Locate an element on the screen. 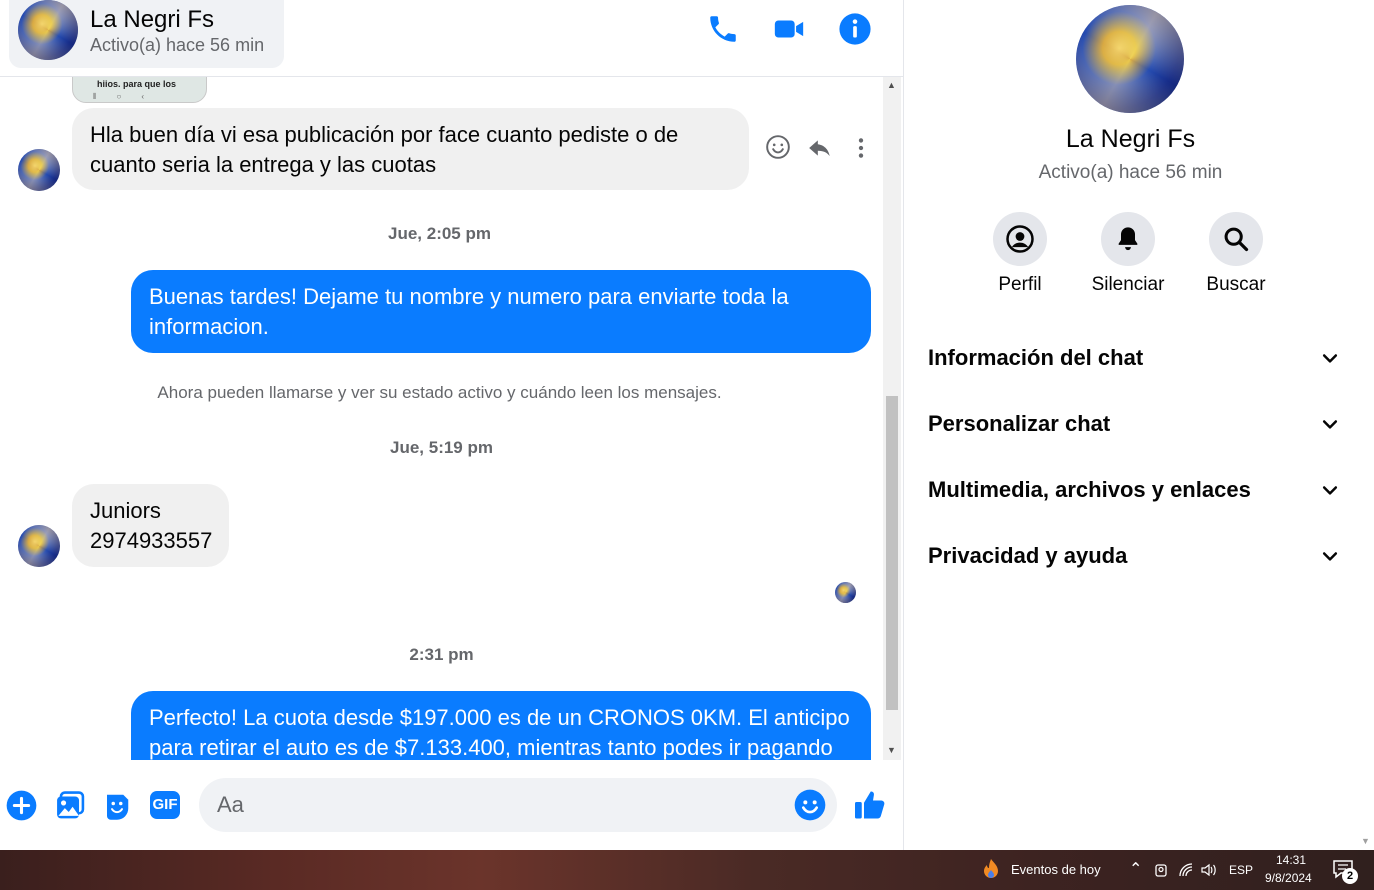  contact-name: La Negri Fs is located at coordinates (152, 20).